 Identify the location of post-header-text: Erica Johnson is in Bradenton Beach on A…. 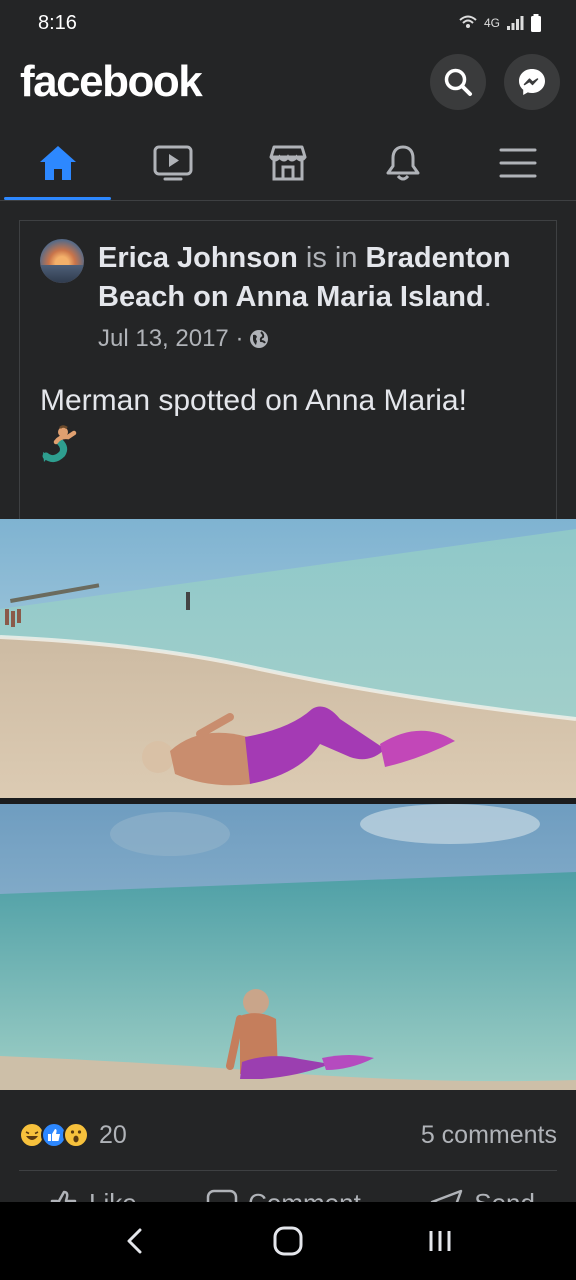
(318, 298).